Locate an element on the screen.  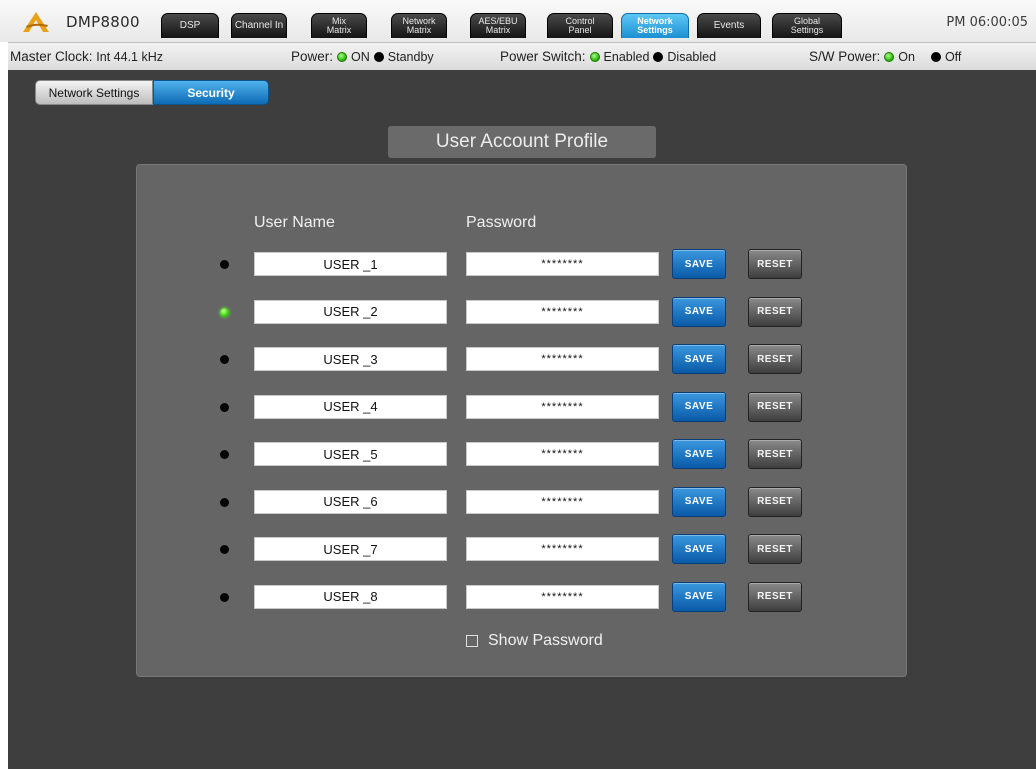
user-row: USER _5 ******** SAVE RESET is located at coordinates (522, 454).